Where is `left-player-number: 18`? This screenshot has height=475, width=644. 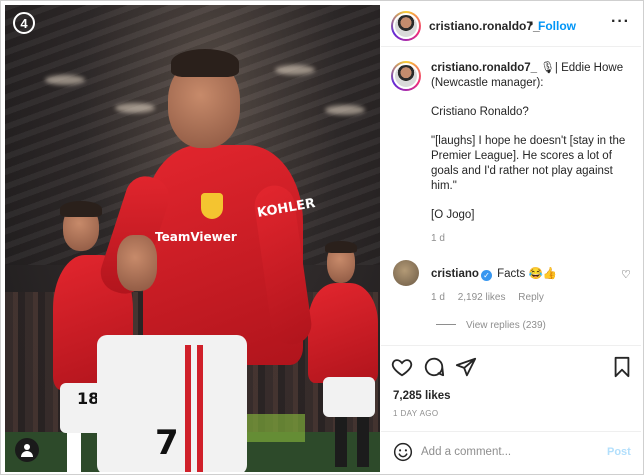 left-player-number: 18 is located at coordinates (88, 398).